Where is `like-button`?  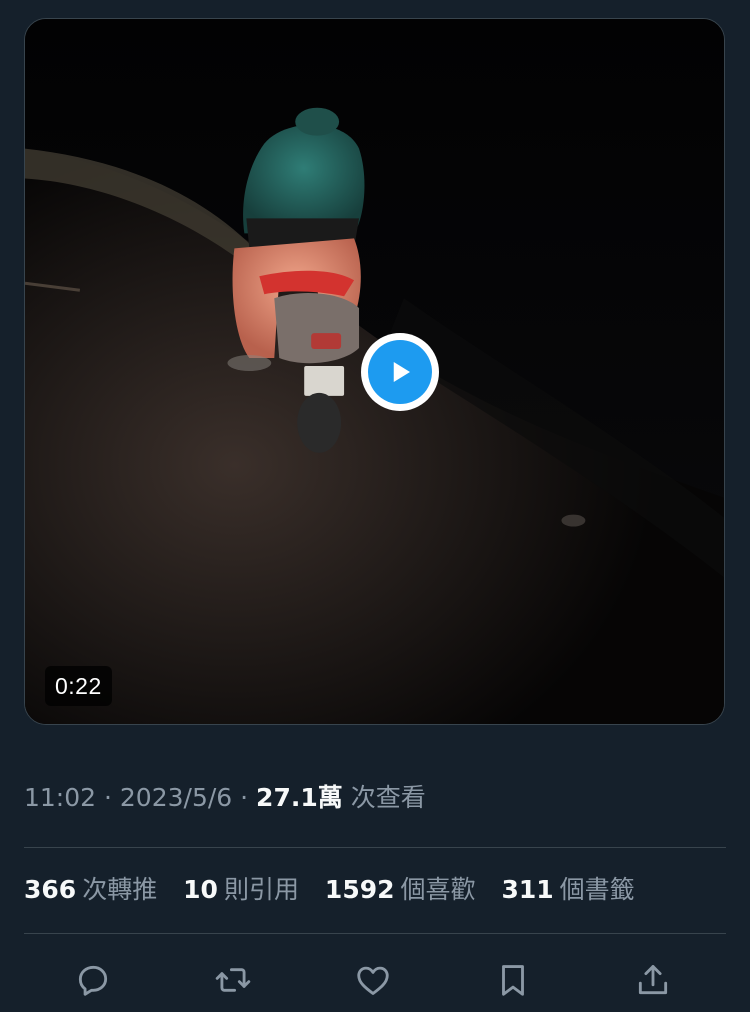
like-button is located at coordinates (373, 980).